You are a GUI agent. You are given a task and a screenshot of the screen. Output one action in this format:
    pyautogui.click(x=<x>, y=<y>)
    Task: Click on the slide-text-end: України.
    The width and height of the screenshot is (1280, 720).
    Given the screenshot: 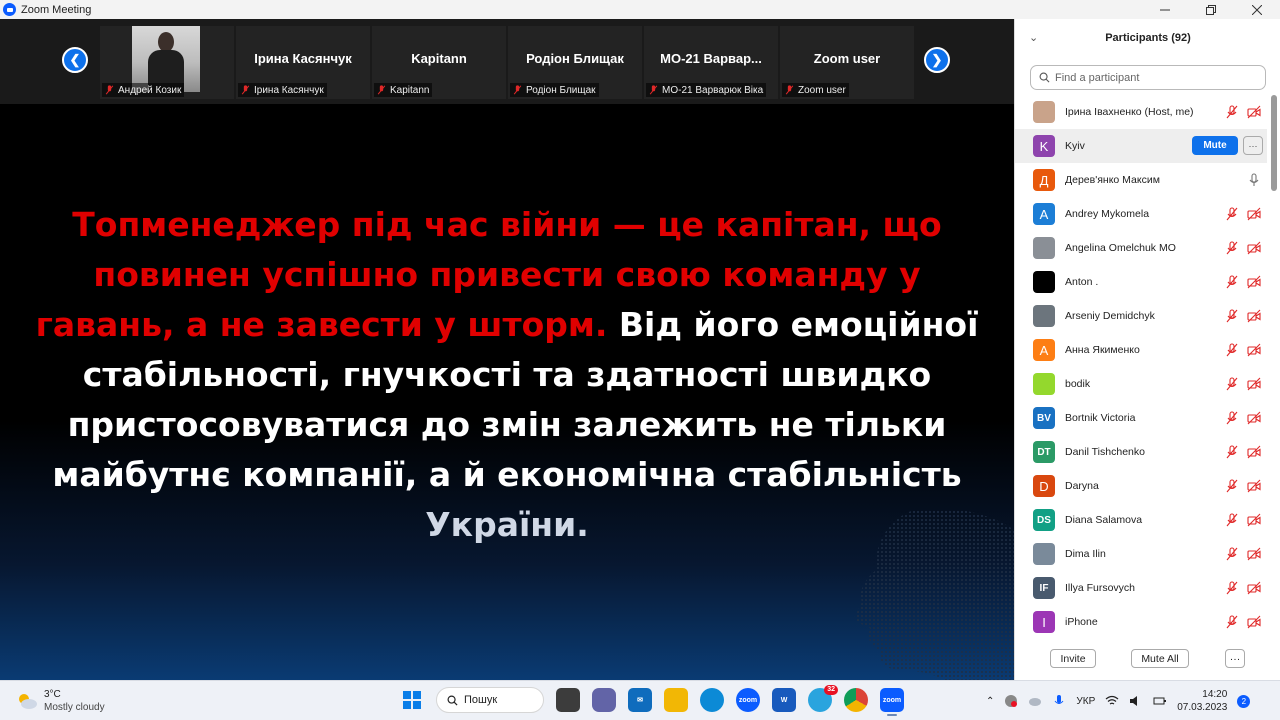 What is the action you would take?
    pyautogui.click(x=507, y=524)
    